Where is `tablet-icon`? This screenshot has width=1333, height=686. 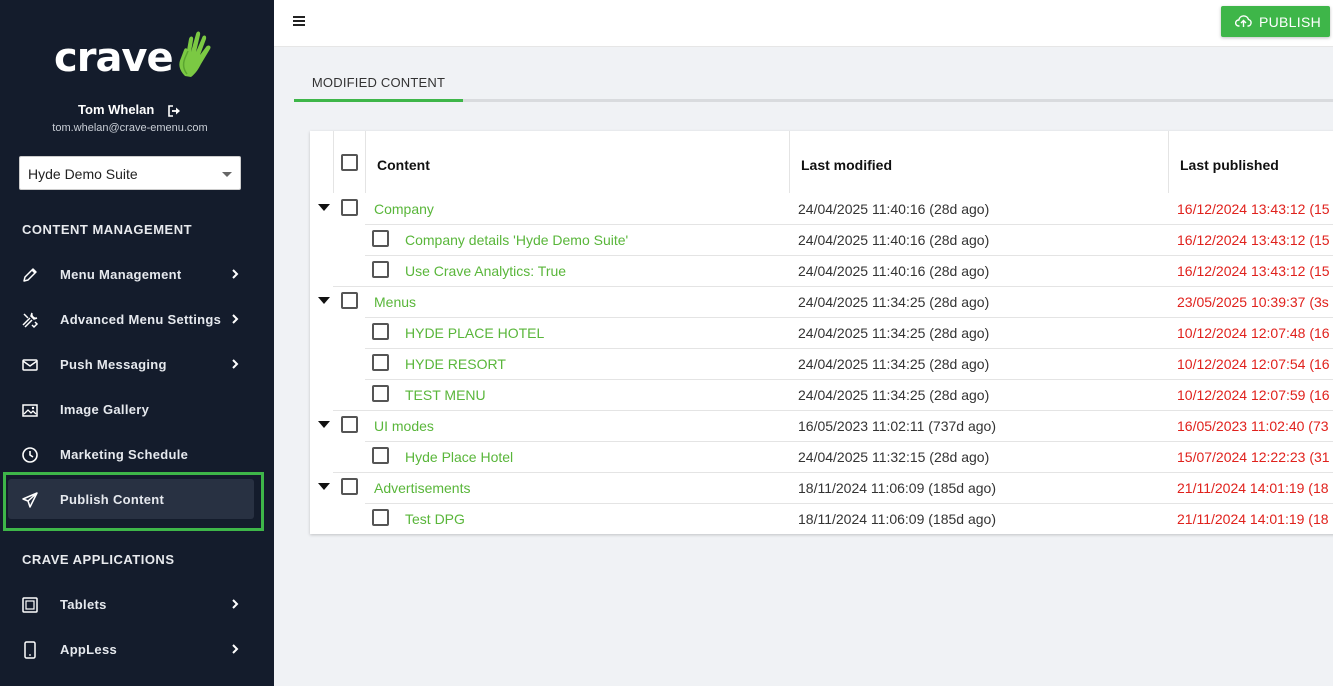 tablet-icon is located at coordinates (30, 605).